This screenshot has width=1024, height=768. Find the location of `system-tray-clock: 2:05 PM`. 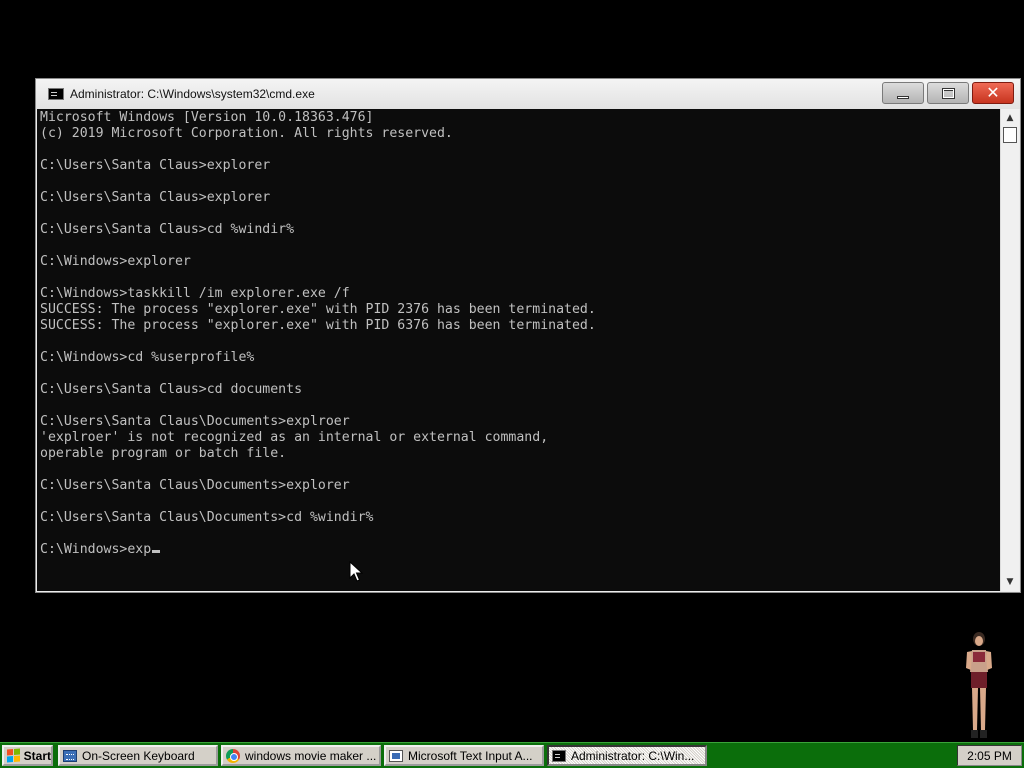

system-tray-clock: 2:05 PM is located at coordinates (989, 755).